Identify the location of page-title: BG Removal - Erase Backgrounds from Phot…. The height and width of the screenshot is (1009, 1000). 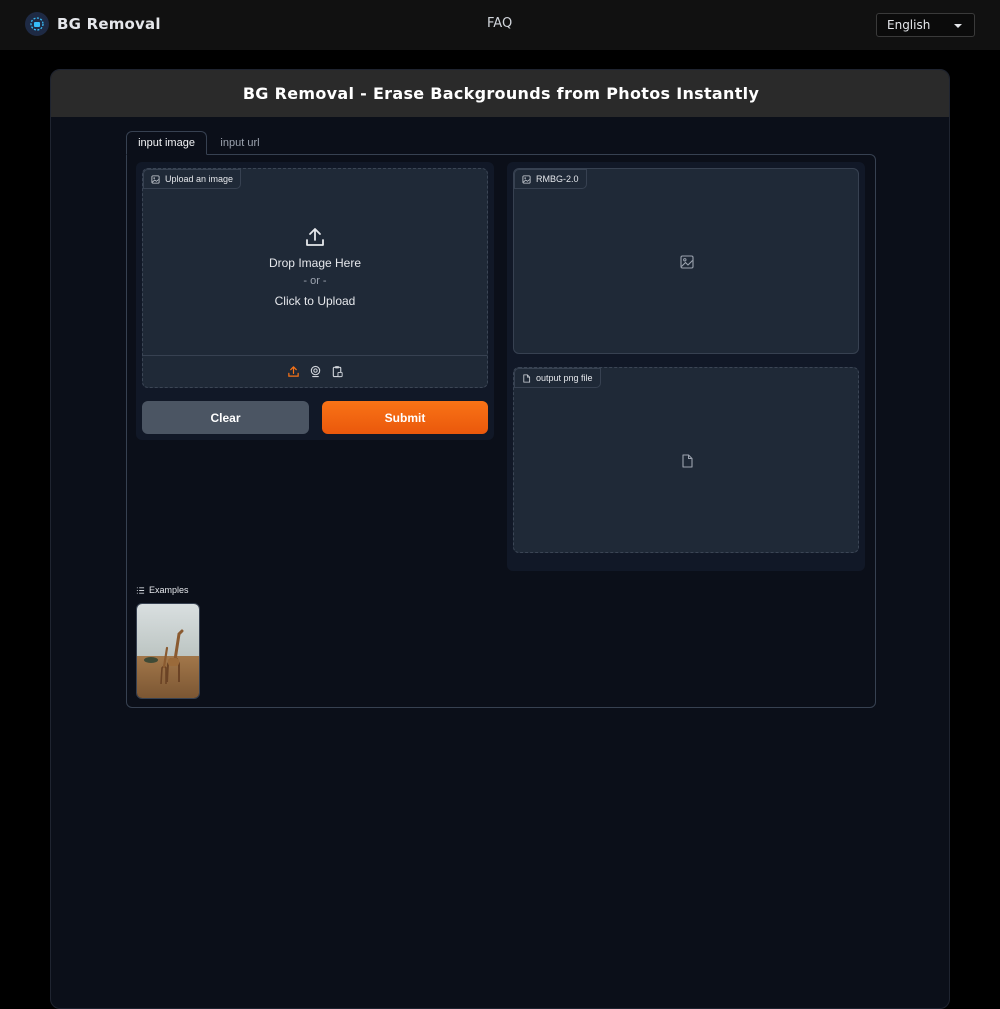
(501, 93).